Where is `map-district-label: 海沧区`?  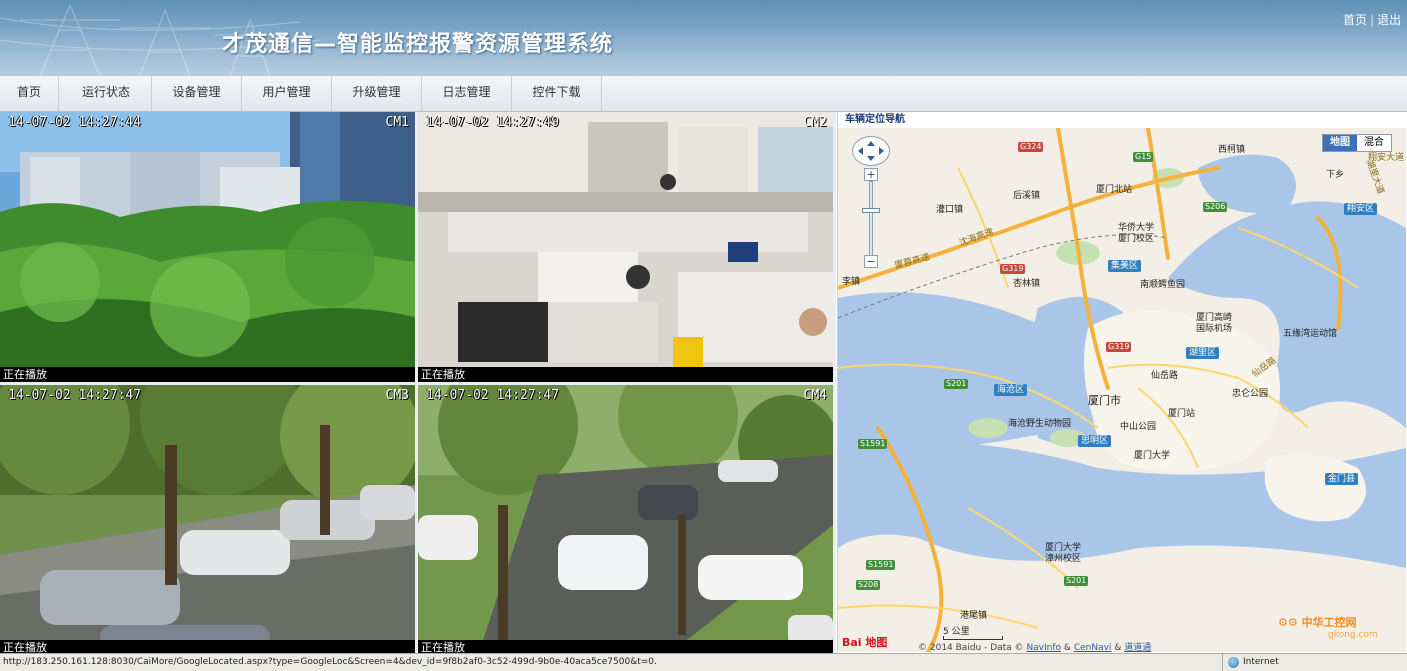 map-district-label: 海沧区 is located at coordinates (1011, 390).